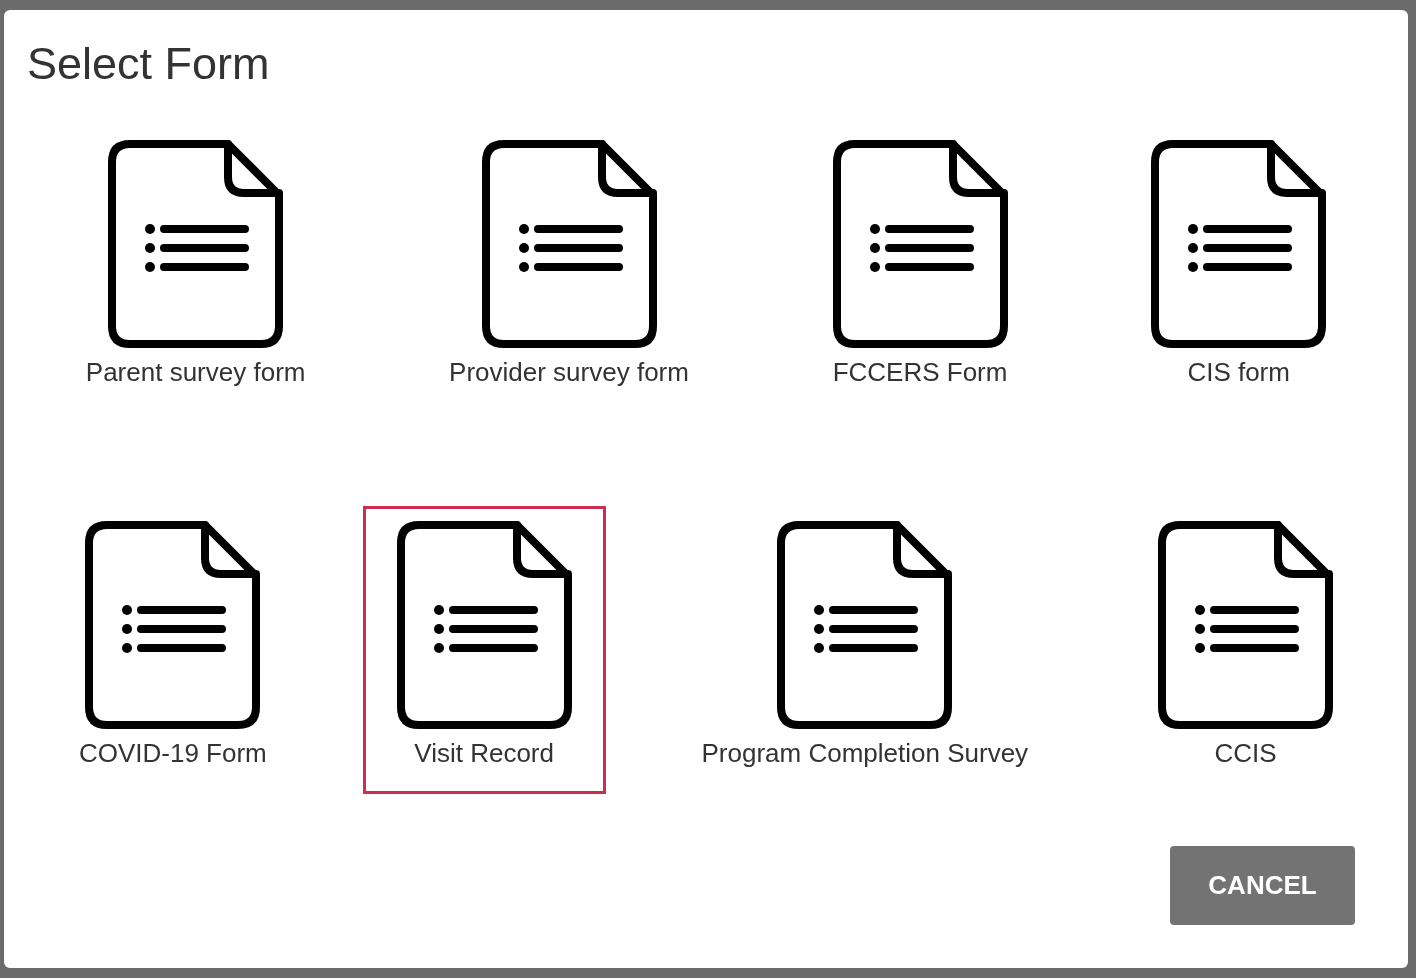 This screenshot has width=1416, height=978. Describe the element at coordinates (1262, 885) in the screenshot. I see `cancel-button: CANCEL` at that location.